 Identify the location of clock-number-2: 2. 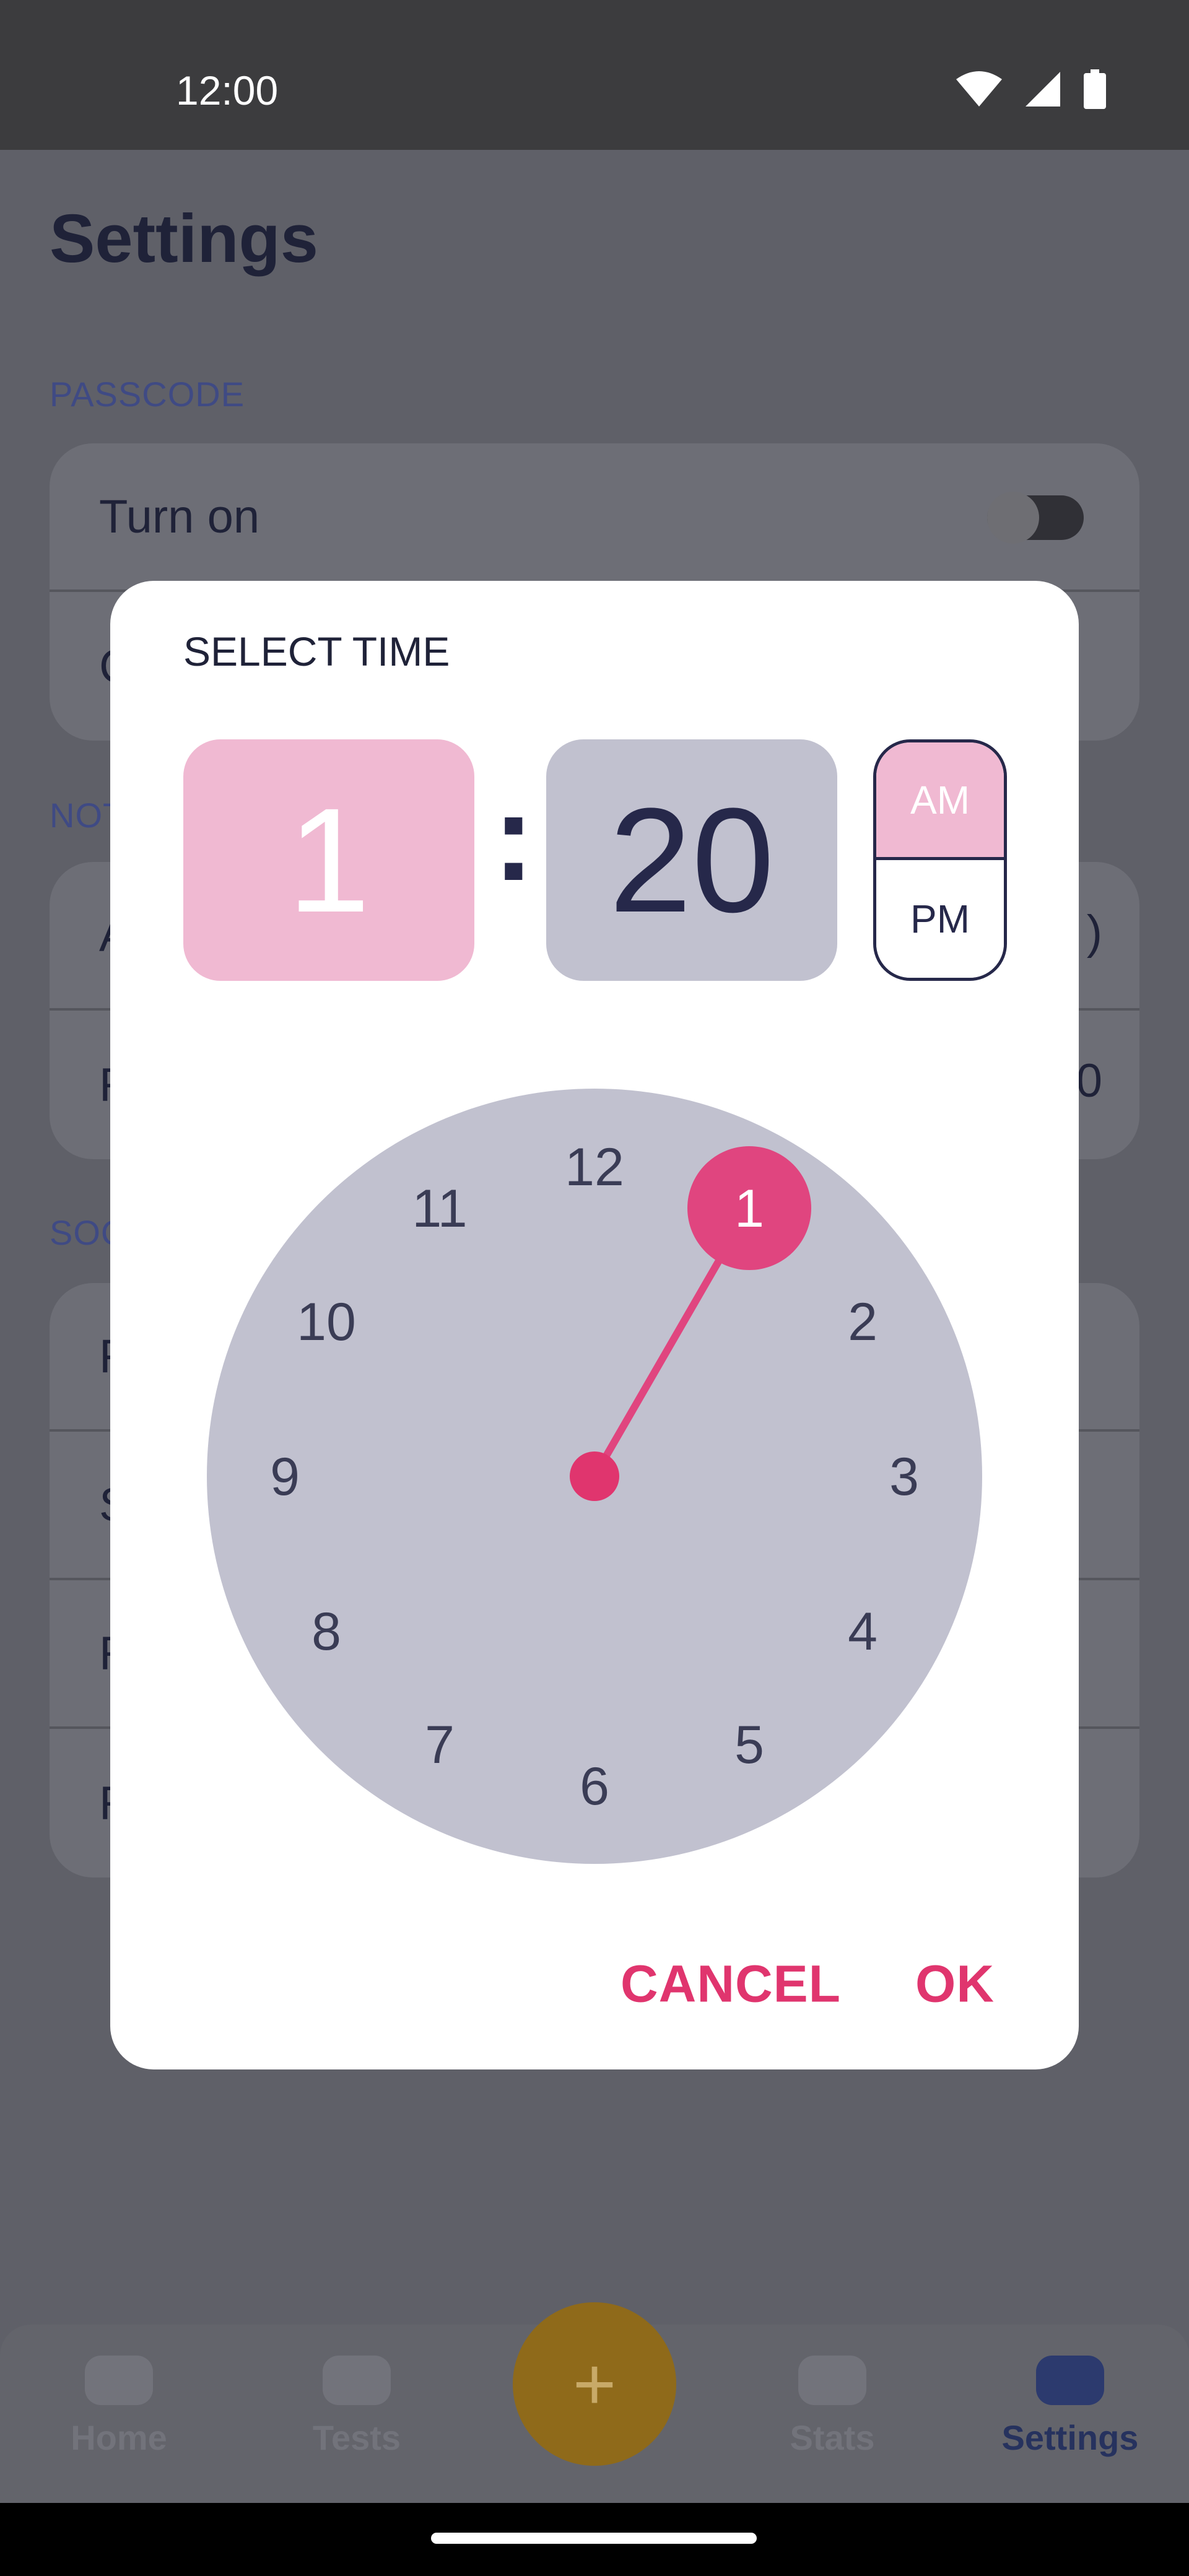
(863, 1322).